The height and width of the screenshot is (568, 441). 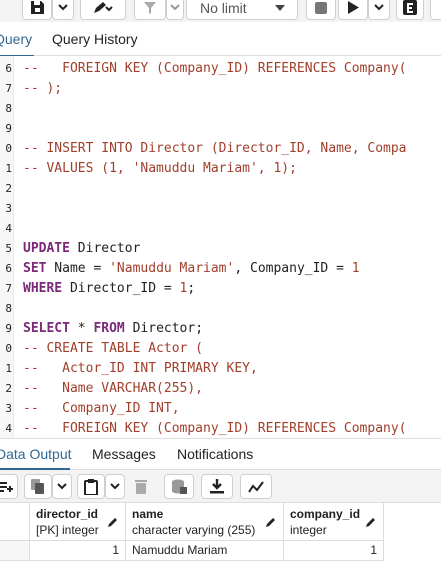 What do you see at coordinates (179, 486) in the screenshot?
I see `save-data-button` at bounding box center [179, 486].